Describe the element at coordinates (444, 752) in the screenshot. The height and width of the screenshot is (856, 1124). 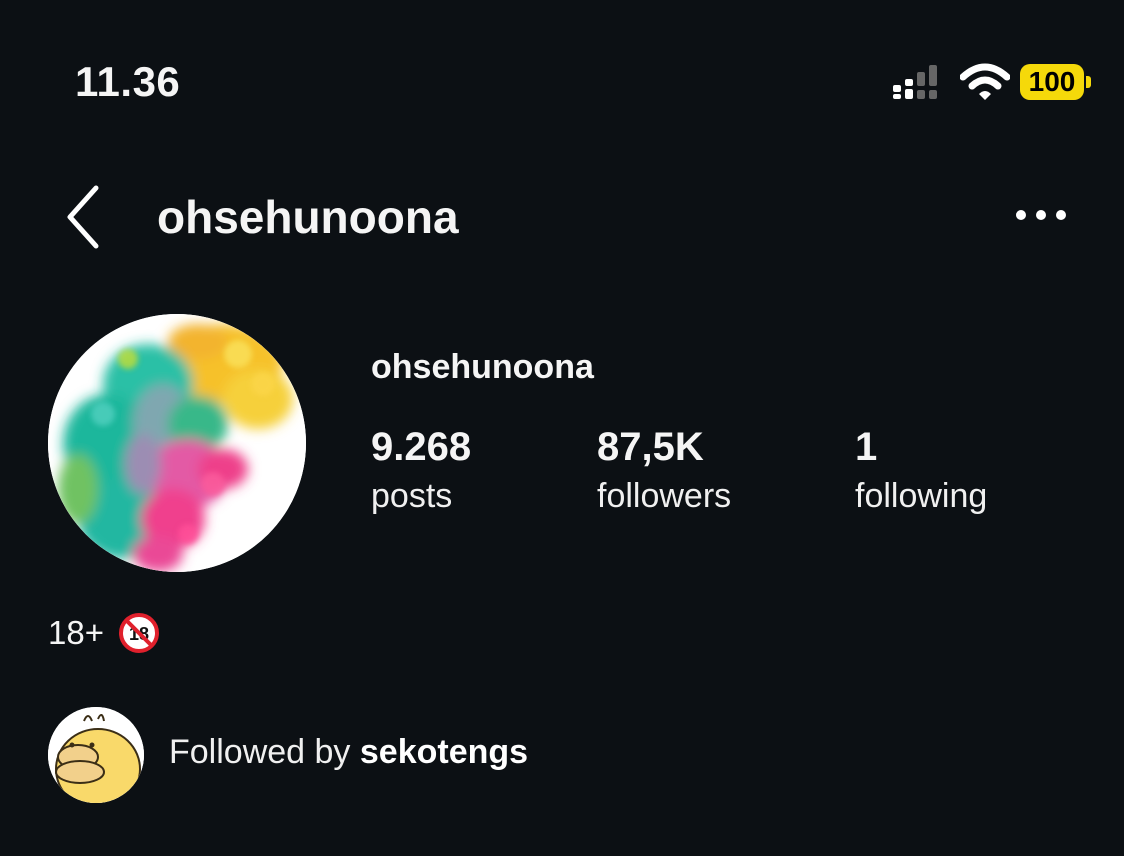
I see `followed-by-user: sekotengs` at that location.